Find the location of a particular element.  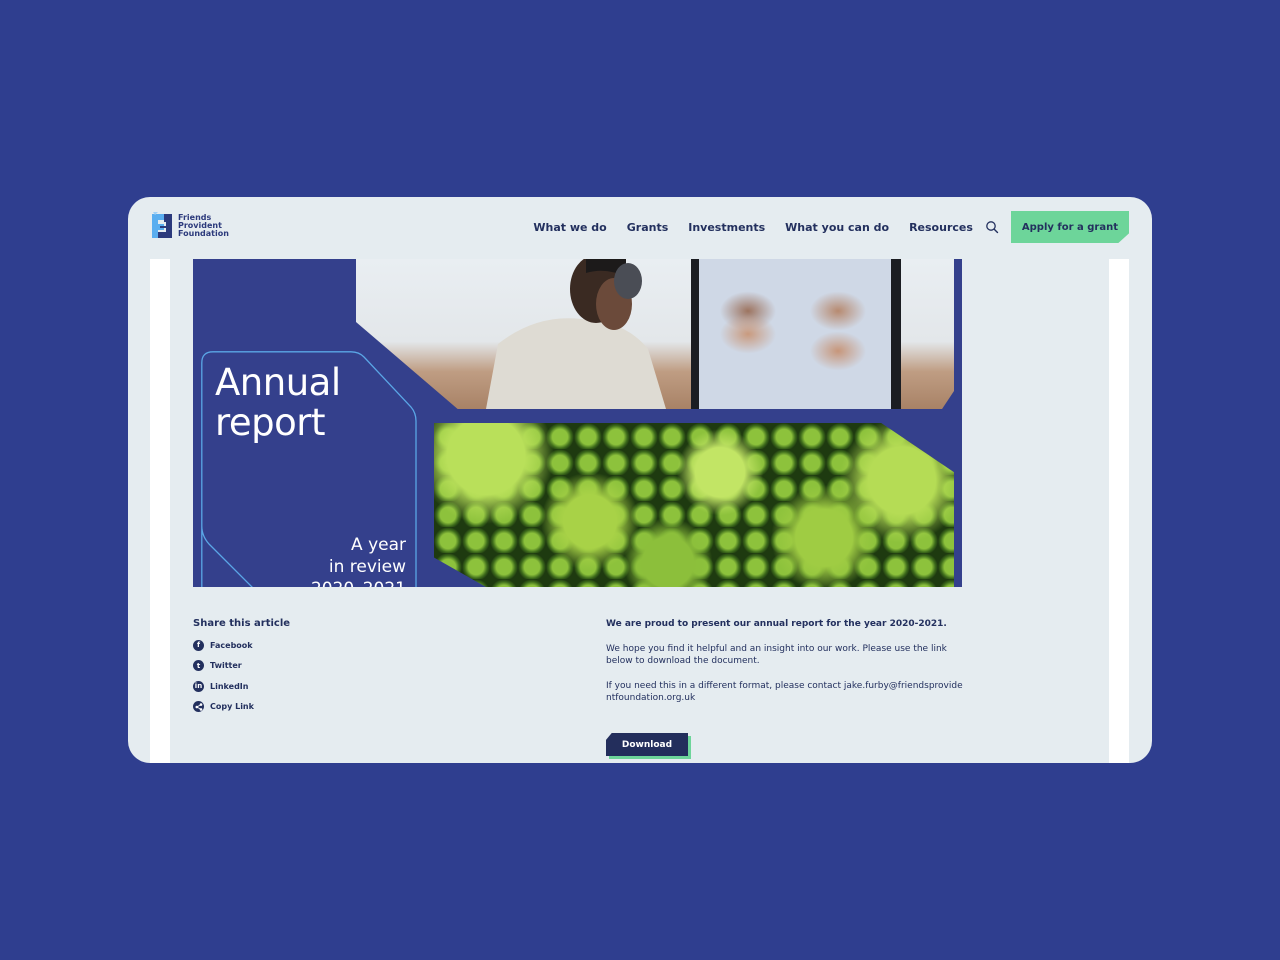

share-copy-link: Copy Link is located at coordinates (241, 707).